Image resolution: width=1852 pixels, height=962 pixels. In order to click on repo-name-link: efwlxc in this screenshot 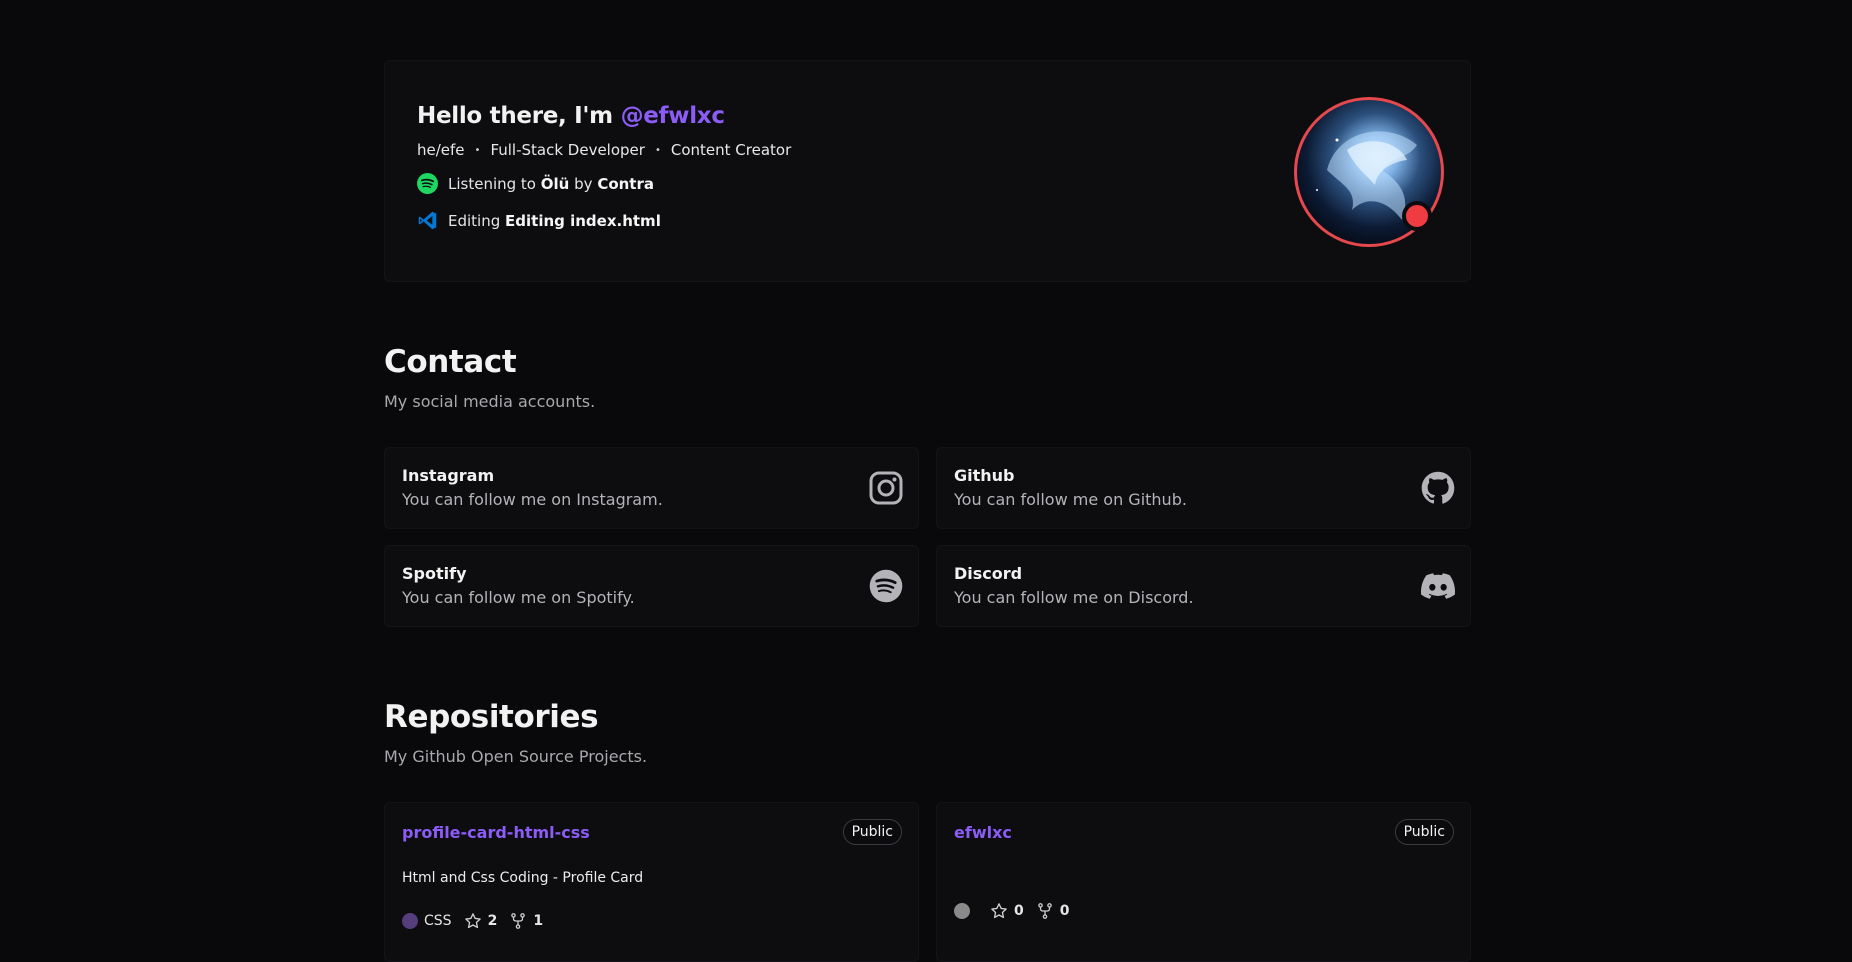, I will do `click(1203, 832)`.